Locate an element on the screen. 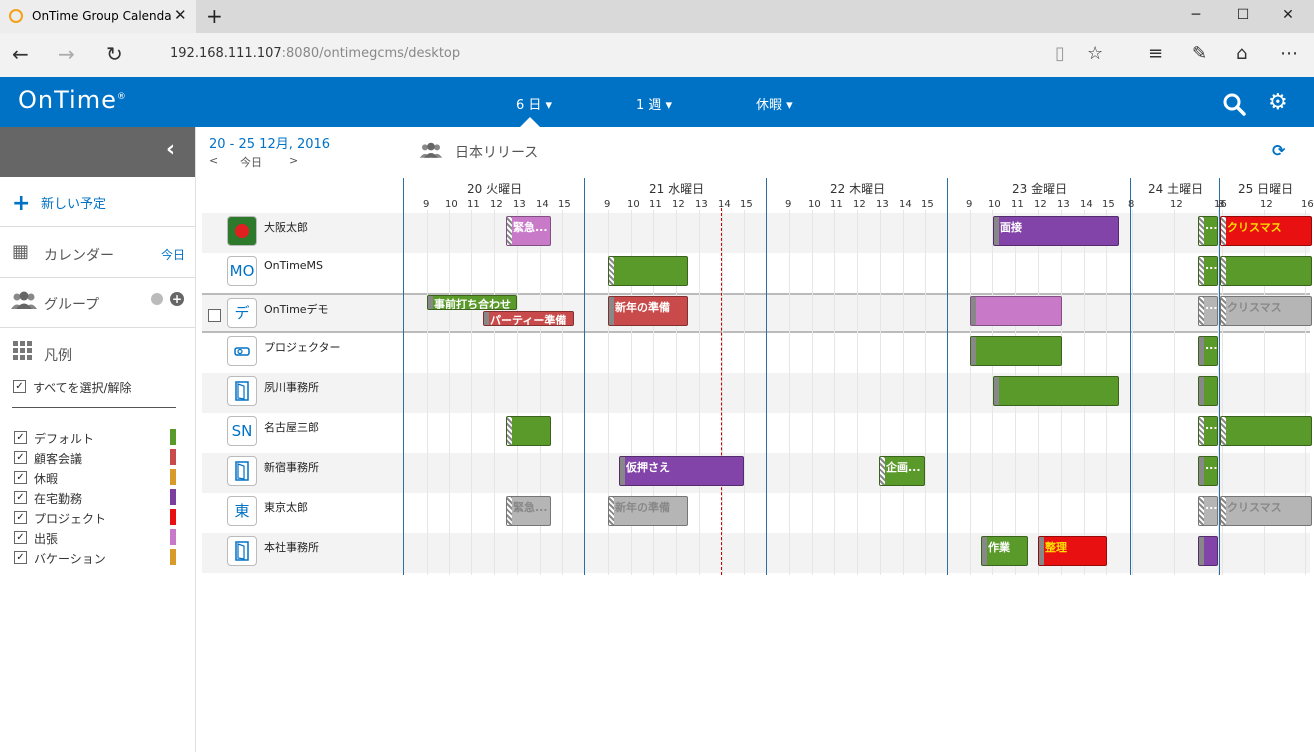 The height and width of the screenshot is (752, 1314). minimize-icon: ─ is located at coordinates (1196, 15).